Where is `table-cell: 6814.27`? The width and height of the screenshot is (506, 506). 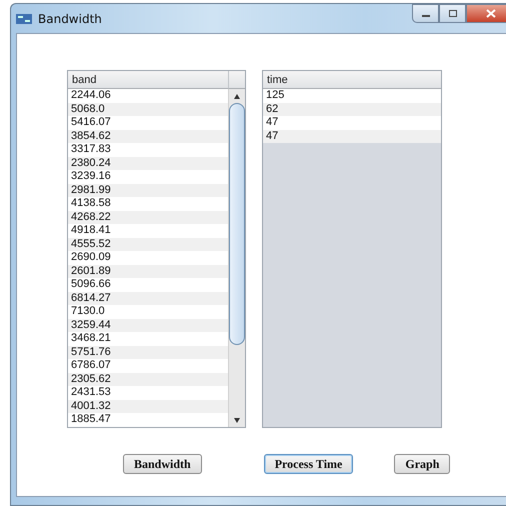
table-cell: 6814.27 is located at coordinates (148, 298).